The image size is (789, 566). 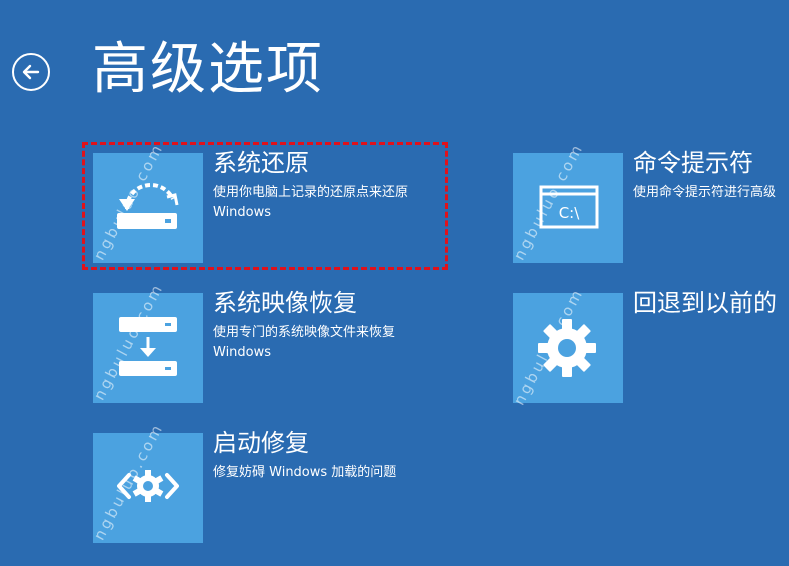 I want to click on page-title: 高级选项, so click(x=208, y=69).